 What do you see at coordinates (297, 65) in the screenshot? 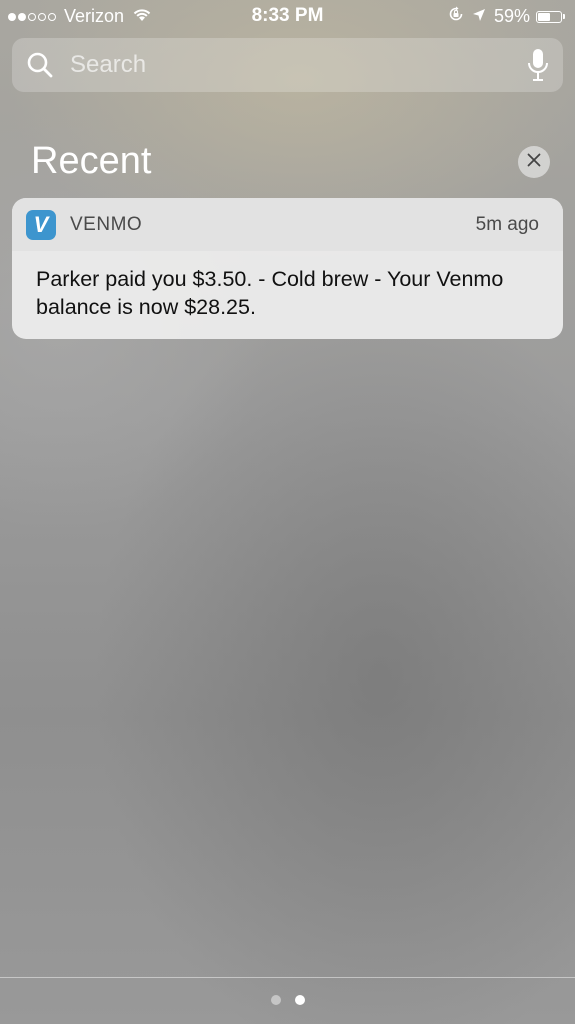
I see `search-input` at bounding box center [297, 65].